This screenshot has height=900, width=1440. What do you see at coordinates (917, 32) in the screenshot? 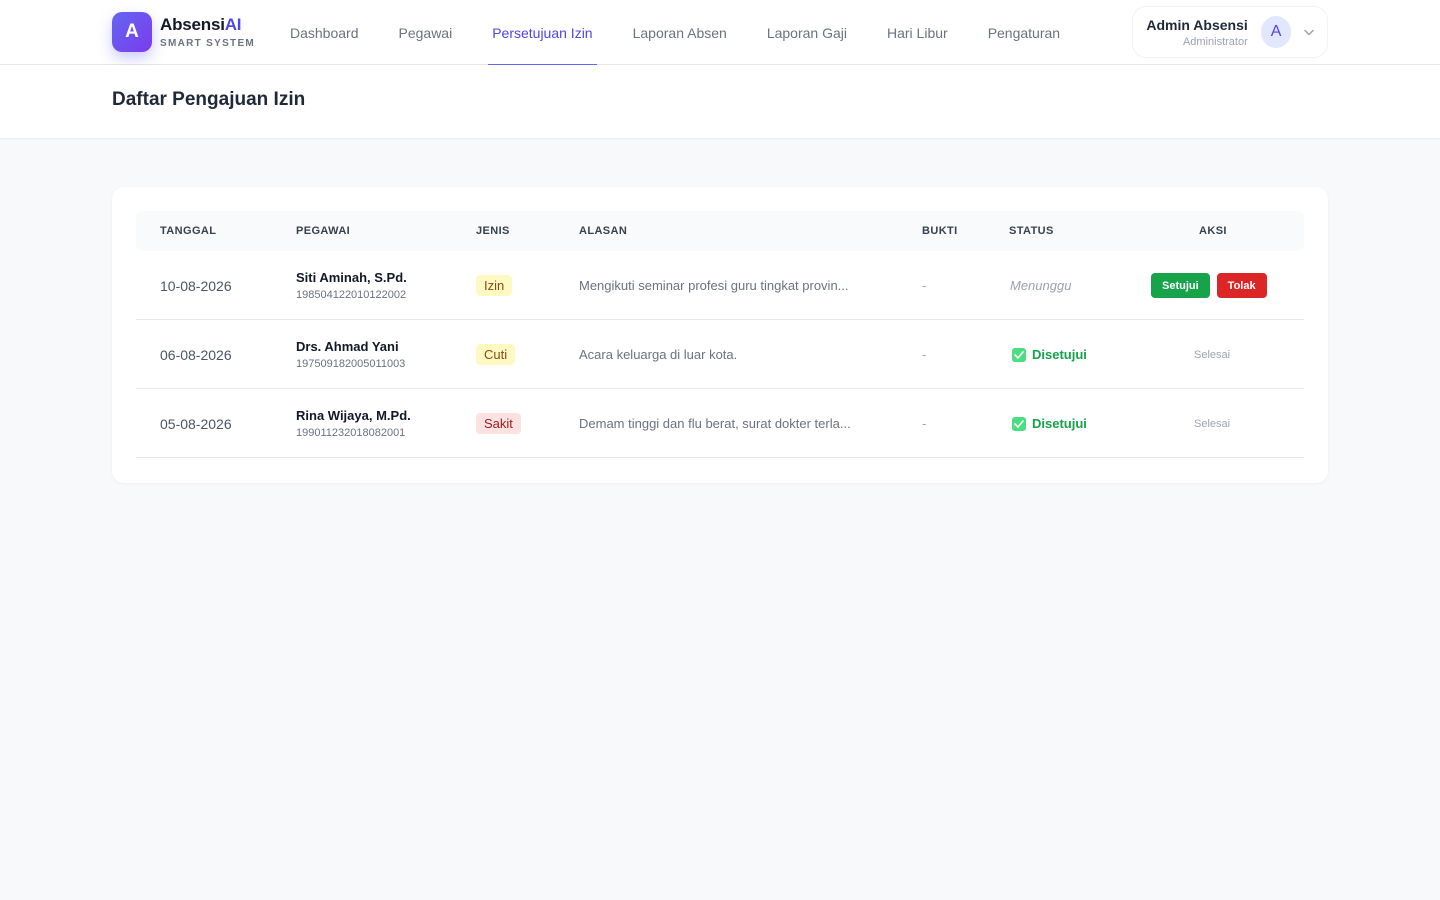
I see `nav-item-hari-libur: Hari Libur` at bounding box center [917, 32].